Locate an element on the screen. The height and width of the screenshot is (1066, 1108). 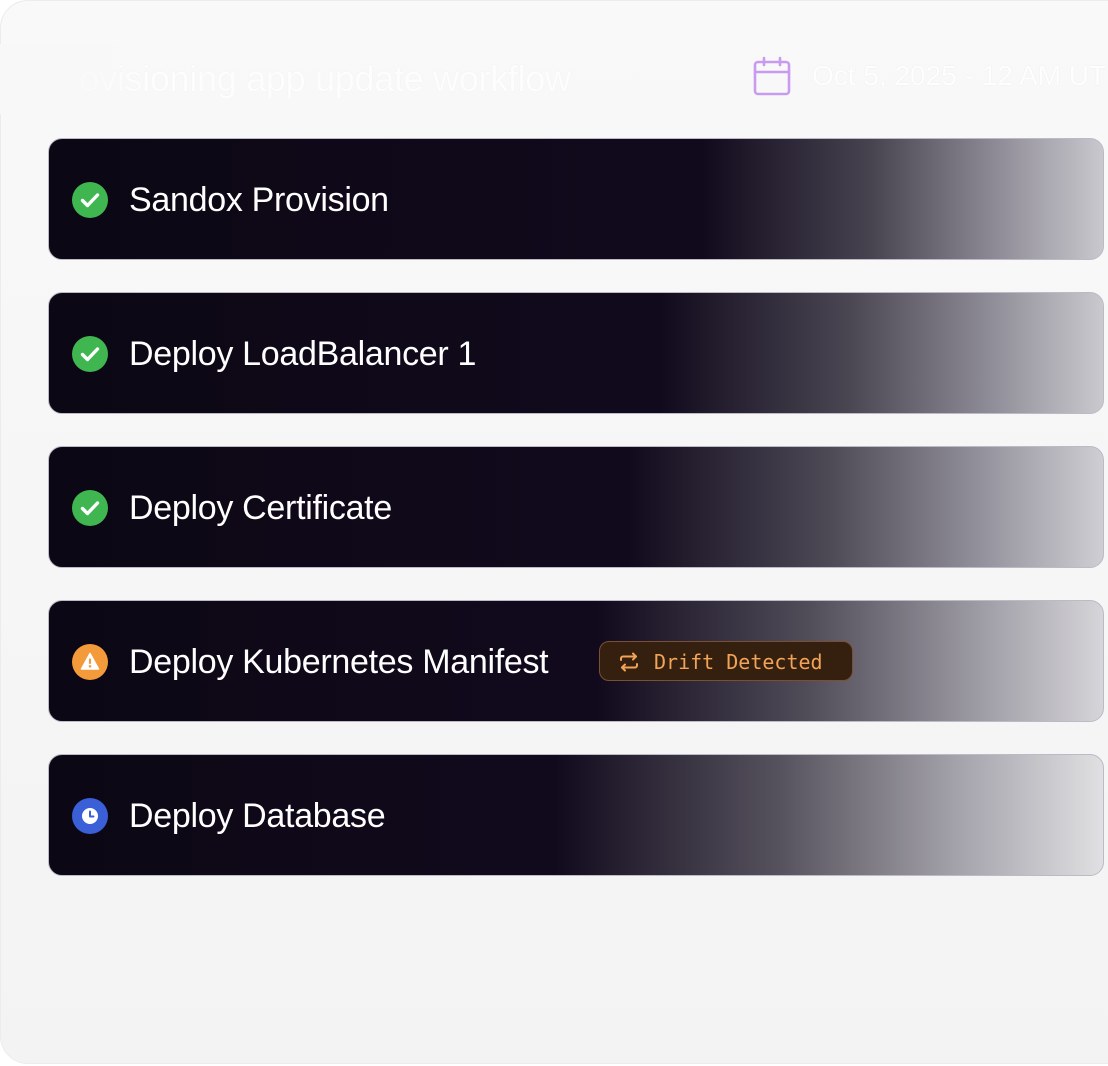
calendar-icon is located at coordinates (772, 76).